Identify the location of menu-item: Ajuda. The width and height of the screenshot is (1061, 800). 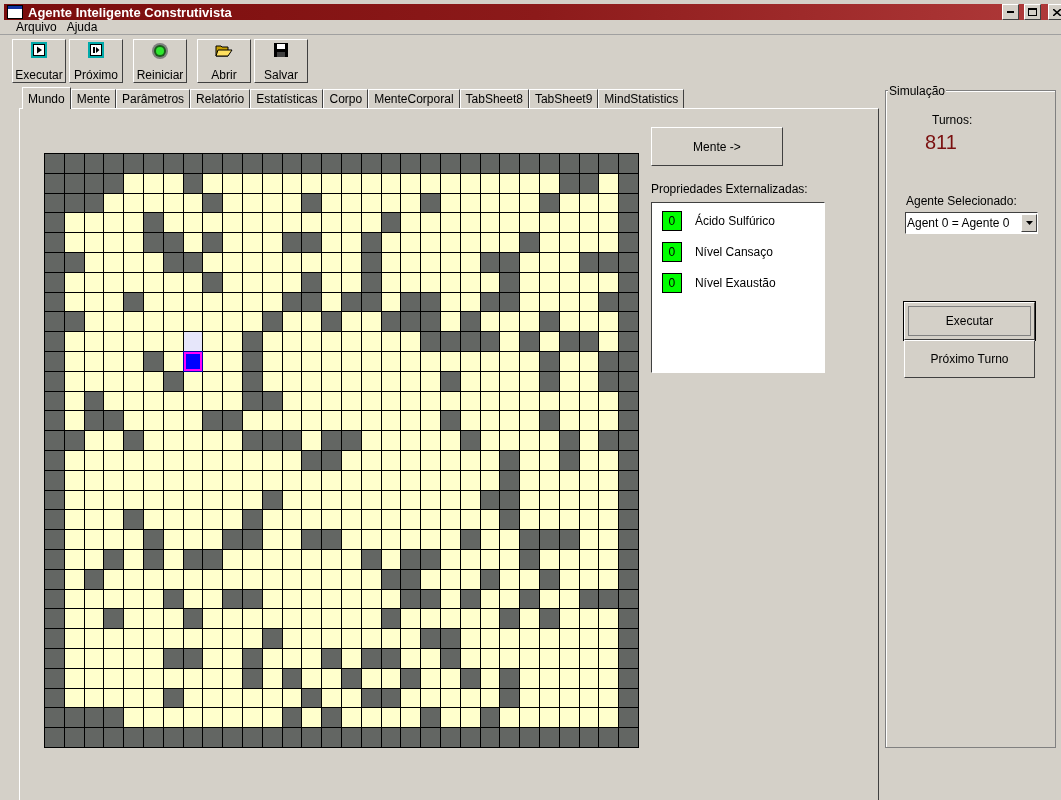
(82, 27).